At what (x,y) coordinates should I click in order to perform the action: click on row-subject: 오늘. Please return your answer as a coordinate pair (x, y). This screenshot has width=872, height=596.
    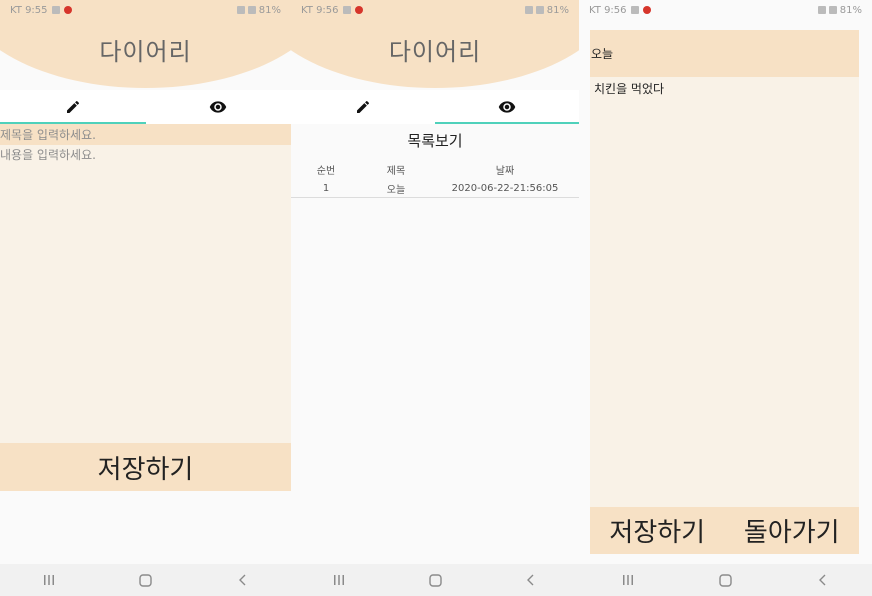
    Looking at the image, I should click on (396, 190).